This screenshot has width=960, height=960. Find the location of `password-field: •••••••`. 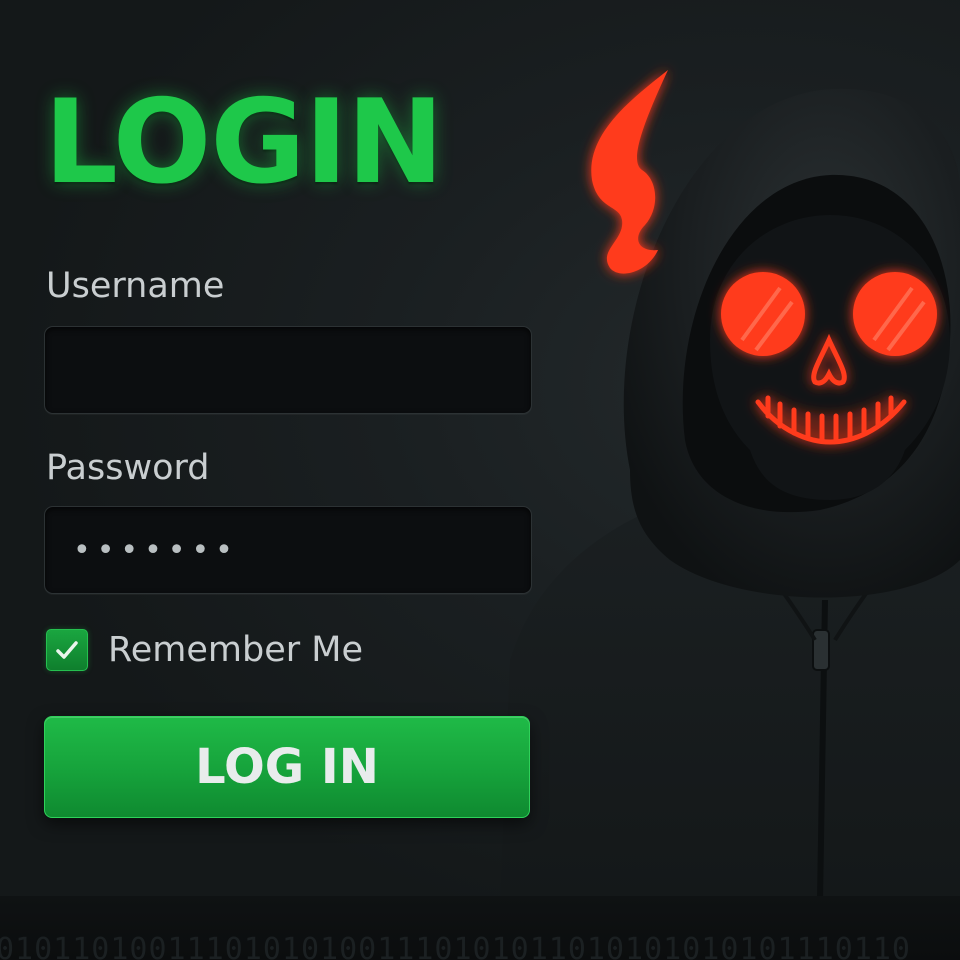

password-field: ••••••• is located at coordinates (288, 550).